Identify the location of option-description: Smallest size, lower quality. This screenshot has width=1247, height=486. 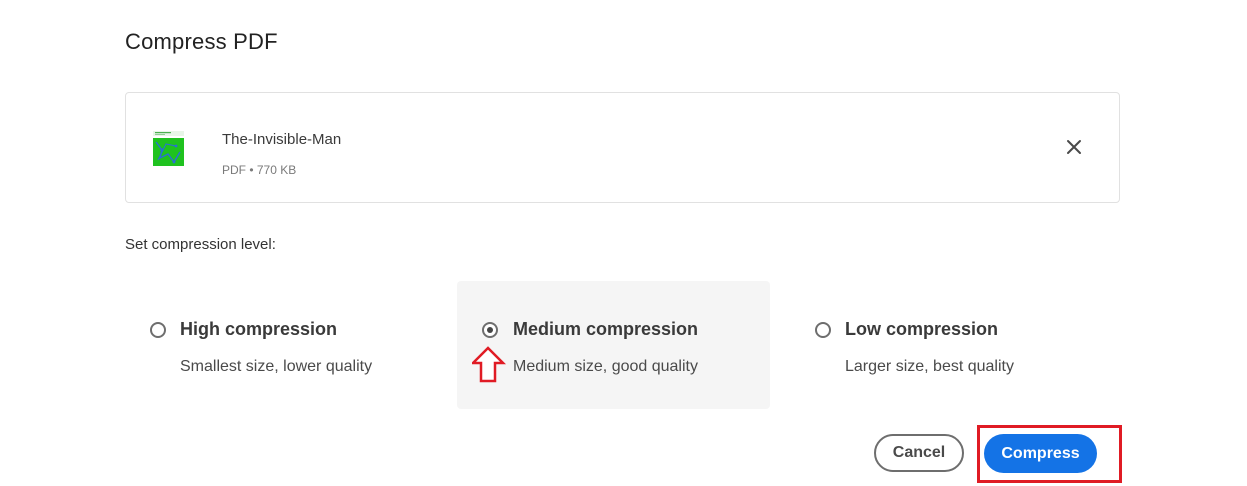
(276, 366).